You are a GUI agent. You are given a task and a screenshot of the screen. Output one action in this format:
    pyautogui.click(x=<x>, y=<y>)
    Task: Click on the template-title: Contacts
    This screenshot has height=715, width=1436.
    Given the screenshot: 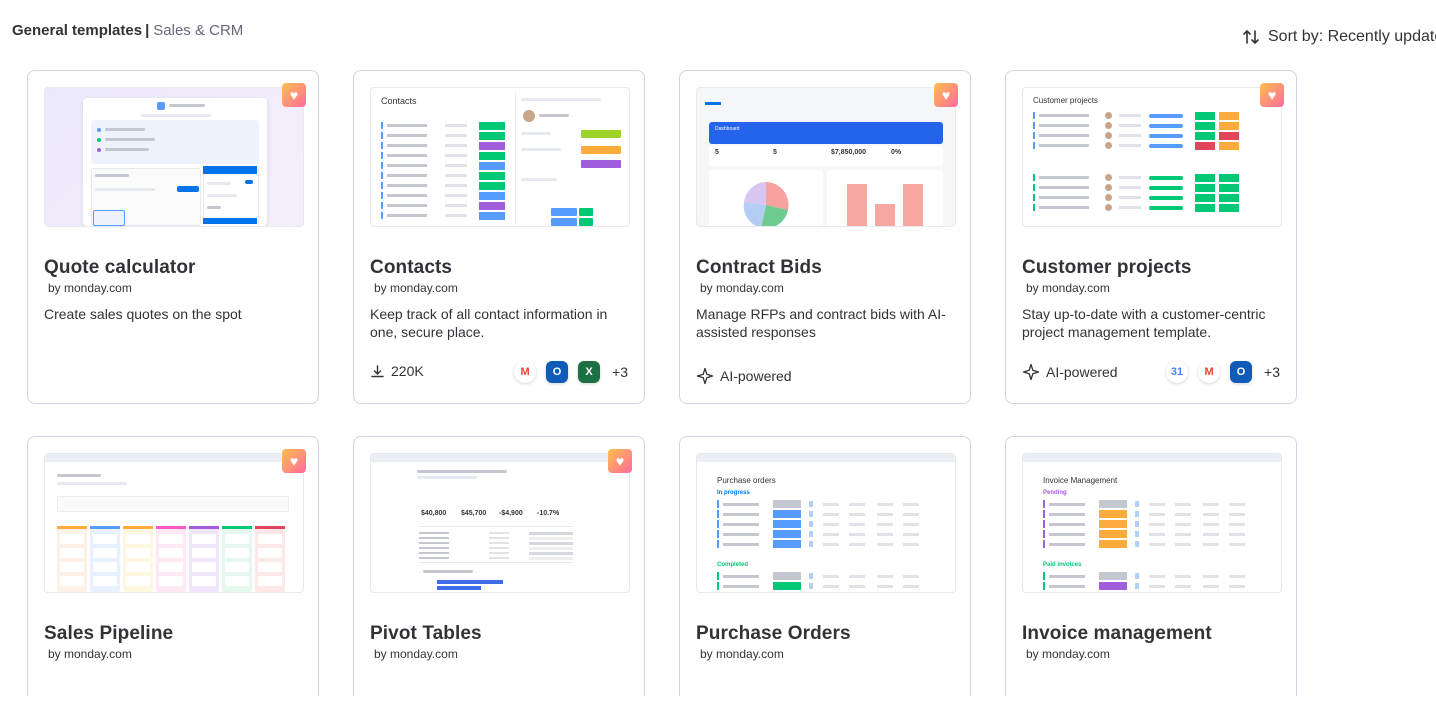 What is the action you would take?
    pyautogui.click(x=411, y=268)
    